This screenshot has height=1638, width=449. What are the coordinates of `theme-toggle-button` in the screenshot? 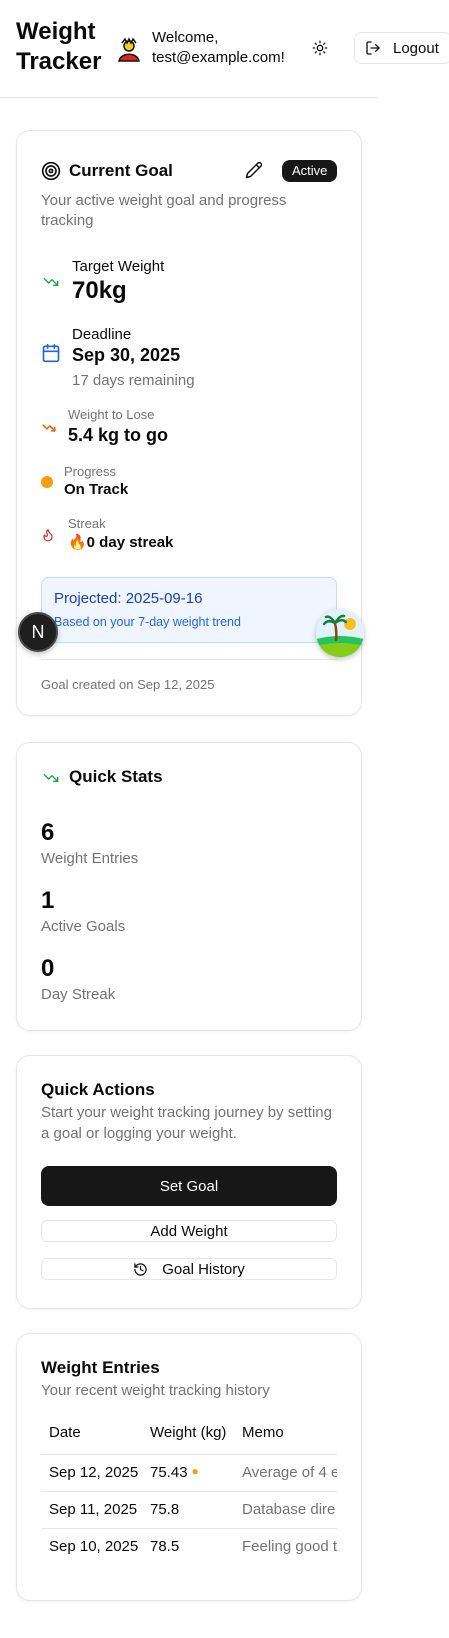 It's located at (320, 48).